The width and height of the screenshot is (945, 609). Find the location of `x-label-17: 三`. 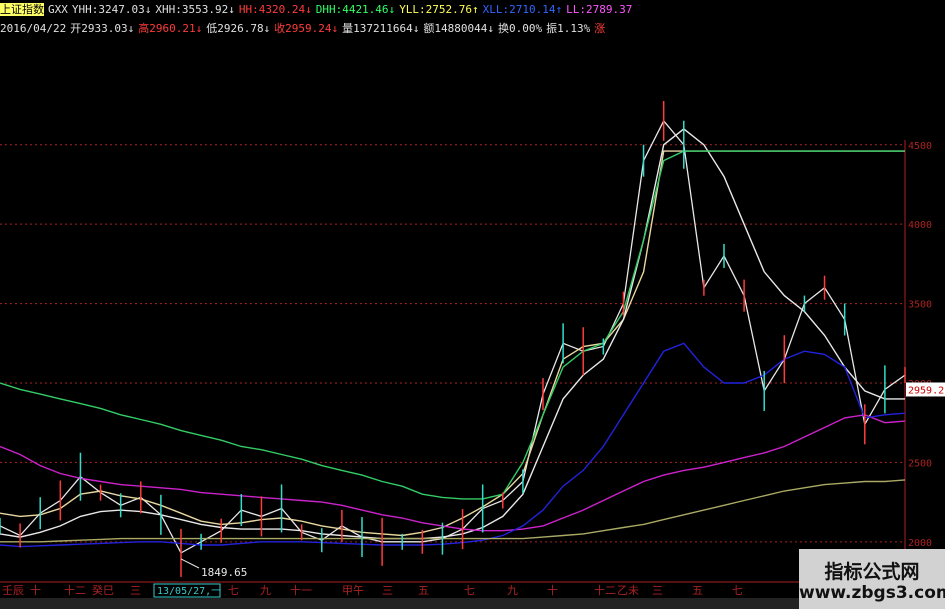

x-label-17: 三 is located at coordinates (657, 590).